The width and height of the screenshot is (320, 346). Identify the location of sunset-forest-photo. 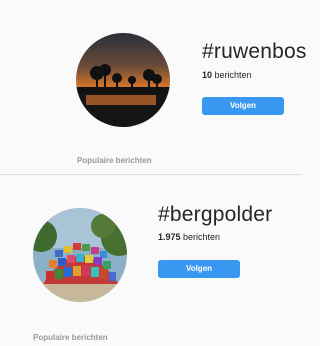
(123, 80).